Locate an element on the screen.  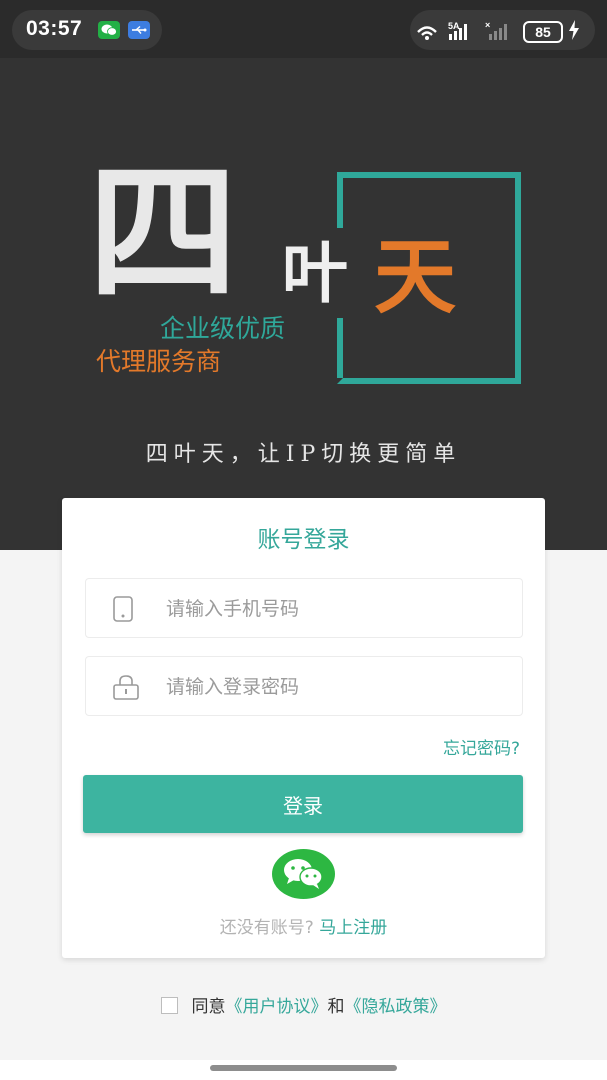
register-row: 还没有账号? 马上注册 is located at coordinates (303, 925).